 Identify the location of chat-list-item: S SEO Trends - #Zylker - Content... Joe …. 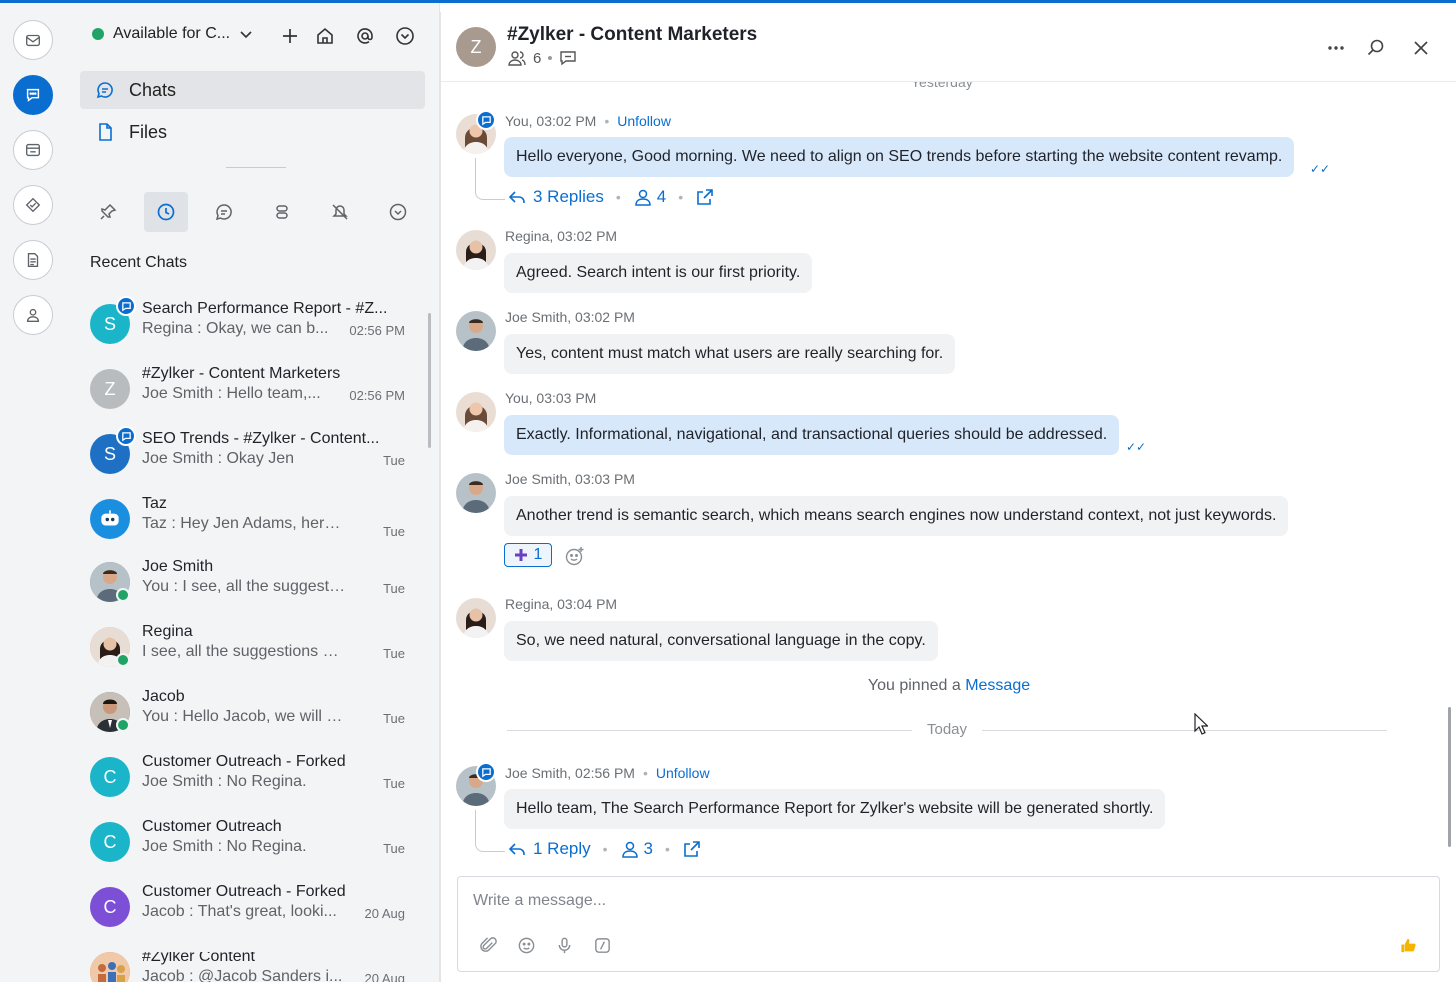
(250, 460).